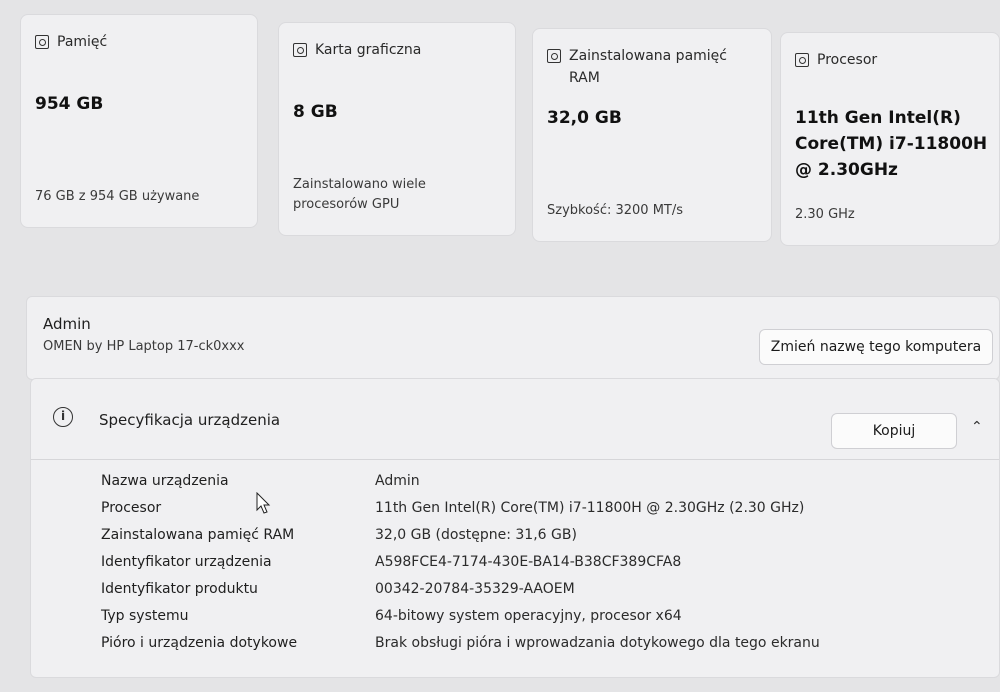 The width and height of the screenshot is (1000, 692). I want to click on spec-key: Zainstalowana pamięć RAM, so click(198, 535).